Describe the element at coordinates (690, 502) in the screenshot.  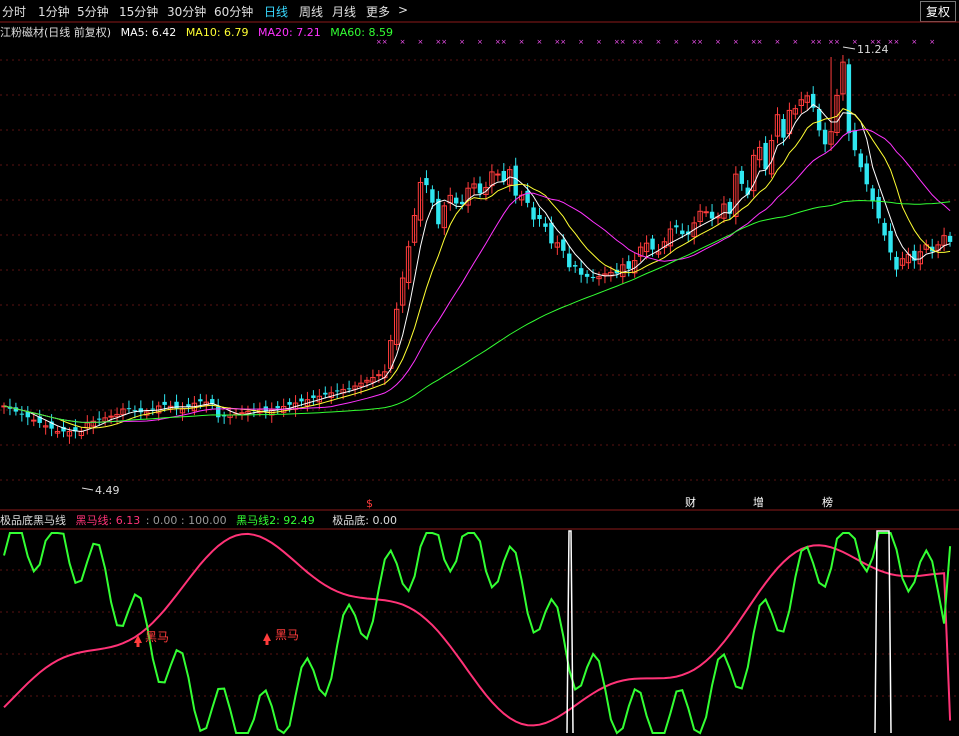
I see `marker-cai: 财` at that location.